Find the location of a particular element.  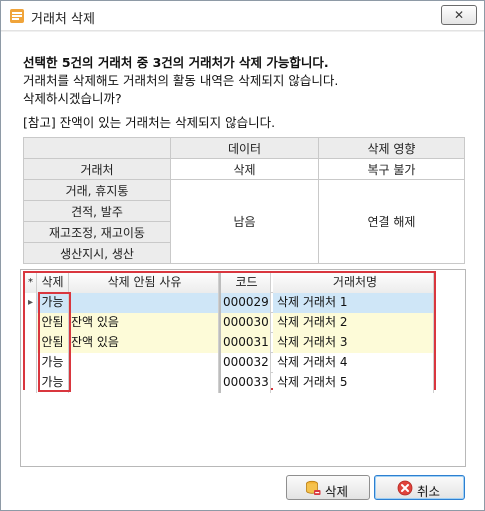

cell-name: 삭제 거래처 4 is located at coordinates (353, 363).